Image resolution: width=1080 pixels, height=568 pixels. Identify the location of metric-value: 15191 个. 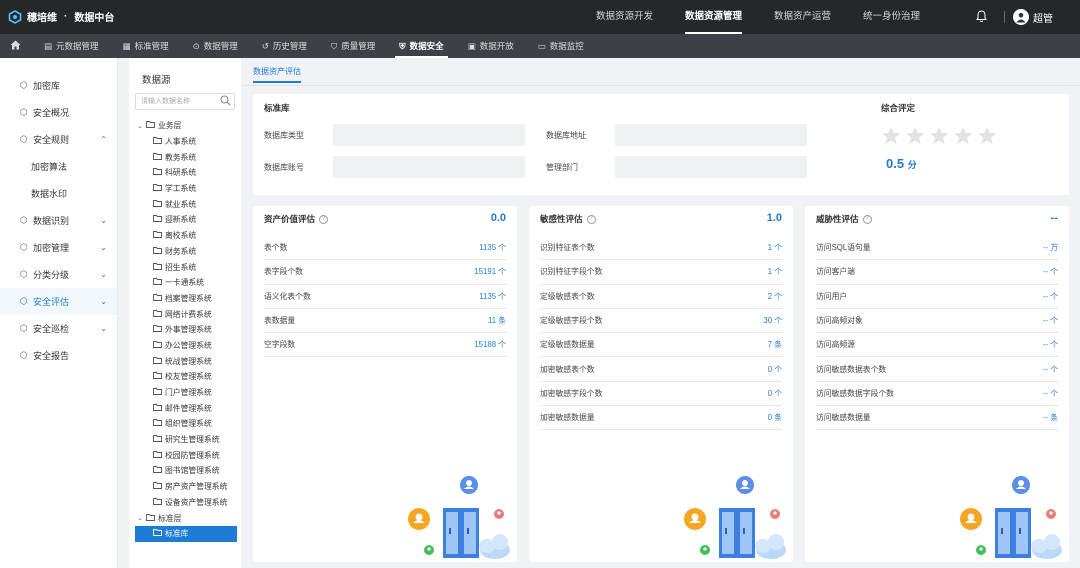
(490, 271).